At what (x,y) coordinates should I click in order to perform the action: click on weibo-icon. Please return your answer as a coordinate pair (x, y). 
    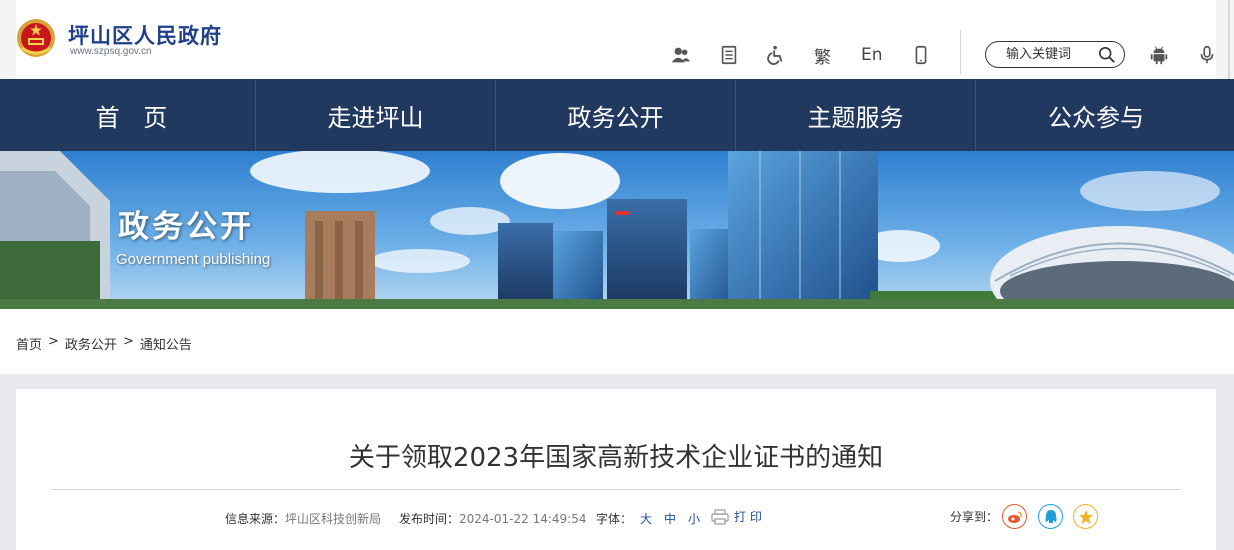
    Looking at the image, I should click on (1014, 516).